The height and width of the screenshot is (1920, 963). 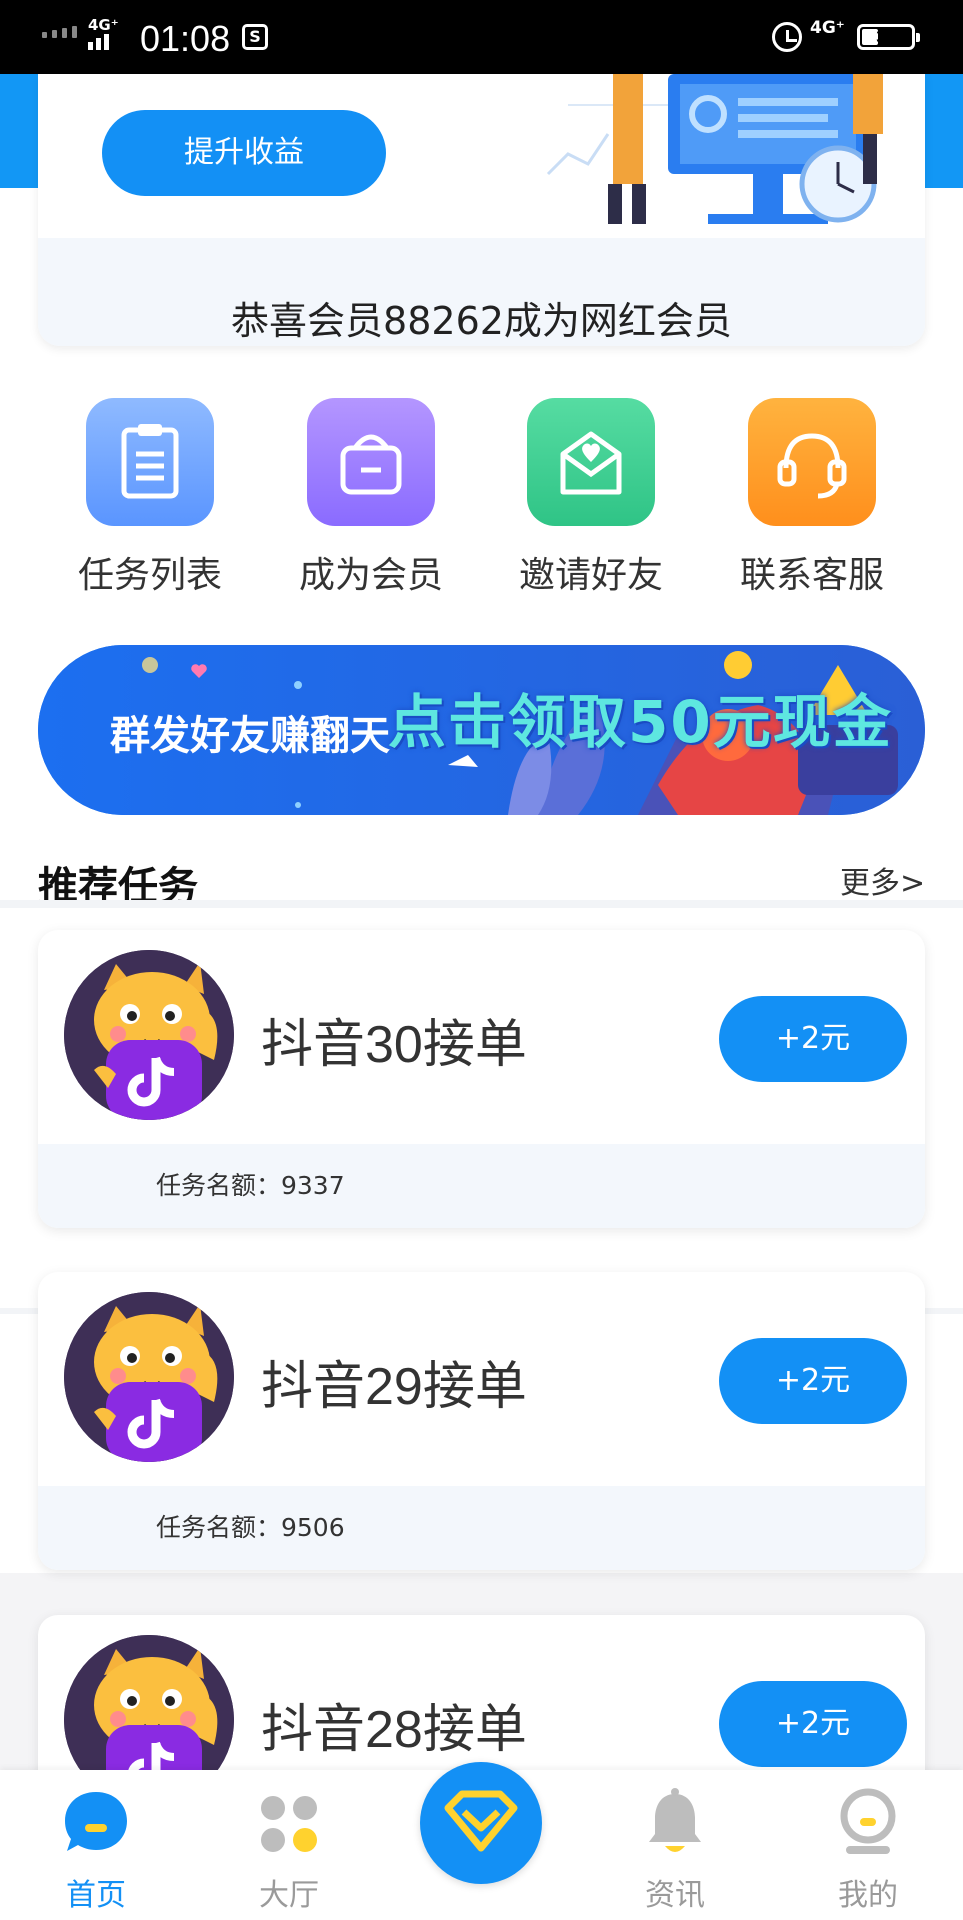 I want to click on quick-label-become-member: 成为会员, so click(x=370, y=575).